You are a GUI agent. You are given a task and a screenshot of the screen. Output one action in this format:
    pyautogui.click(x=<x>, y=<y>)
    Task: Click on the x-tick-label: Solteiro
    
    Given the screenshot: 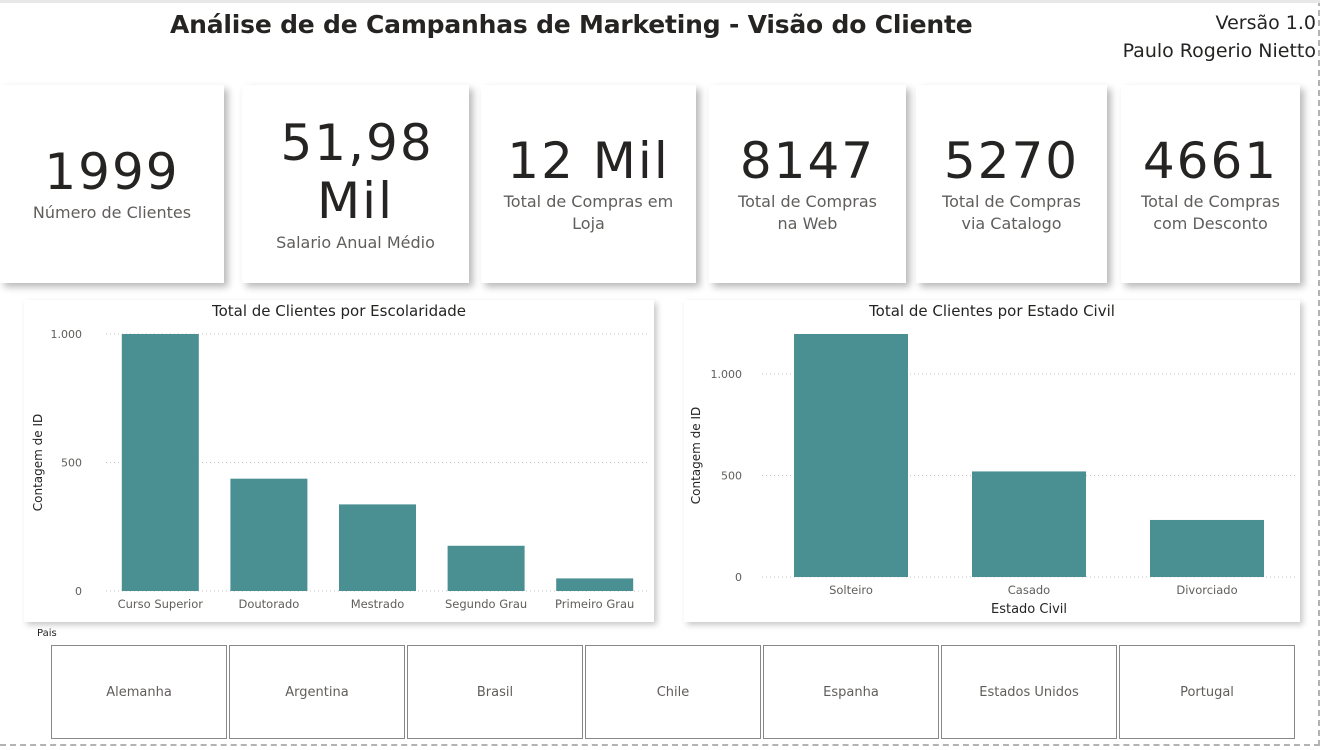 What is the action you would take?
    pyautogui.click(x=851, y=590)
    